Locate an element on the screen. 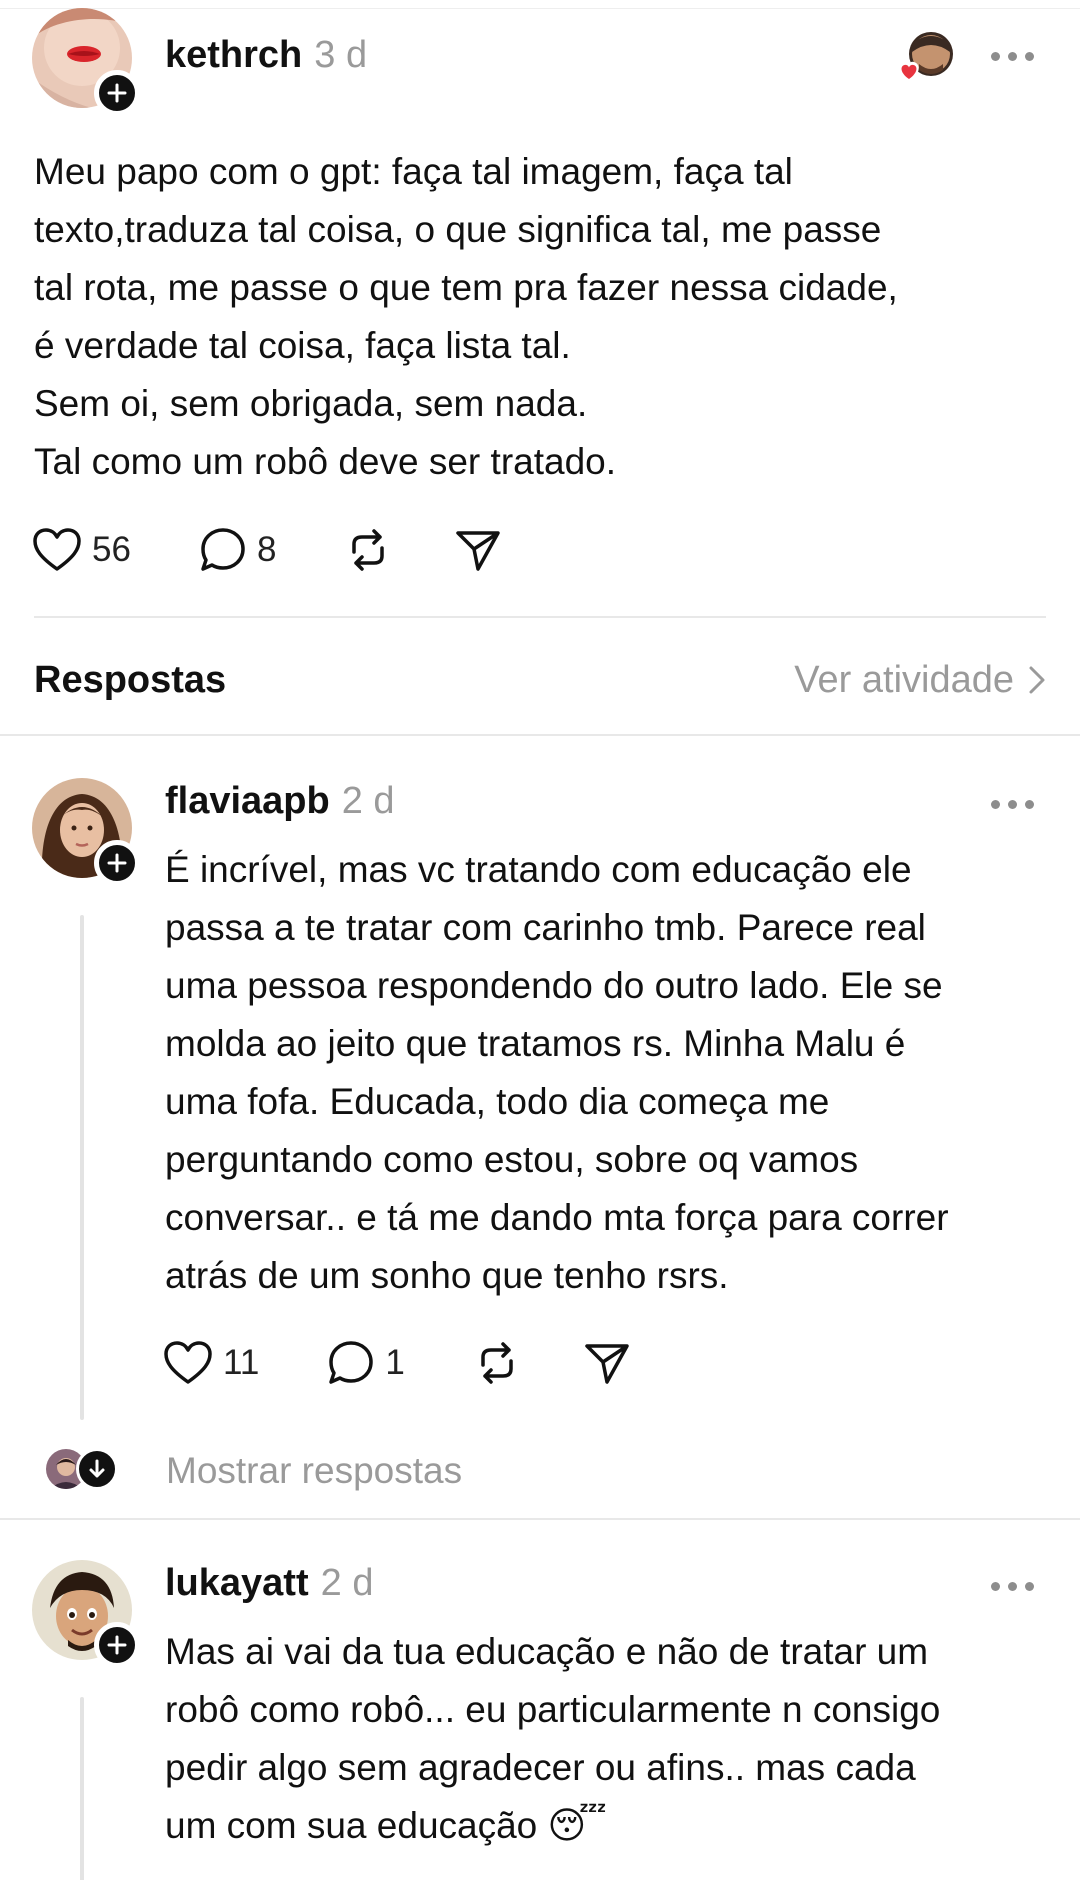 The height and width of the screenshot is (1880, 1080). expand-replies-button is located at coordinates (97, 1469).